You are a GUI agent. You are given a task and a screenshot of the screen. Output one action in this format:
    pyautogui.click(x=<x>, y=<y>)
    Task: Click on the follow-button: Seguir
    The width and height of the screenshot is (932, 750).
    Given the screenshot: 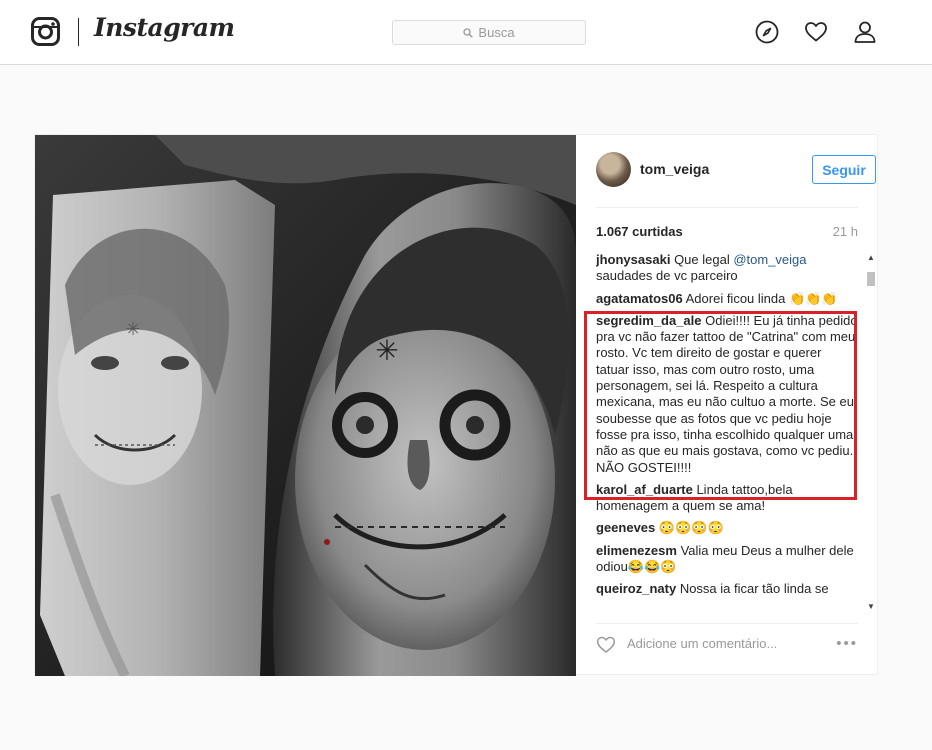 What is the action you would take?
    pyautogui.click(x=844, y=169)
    